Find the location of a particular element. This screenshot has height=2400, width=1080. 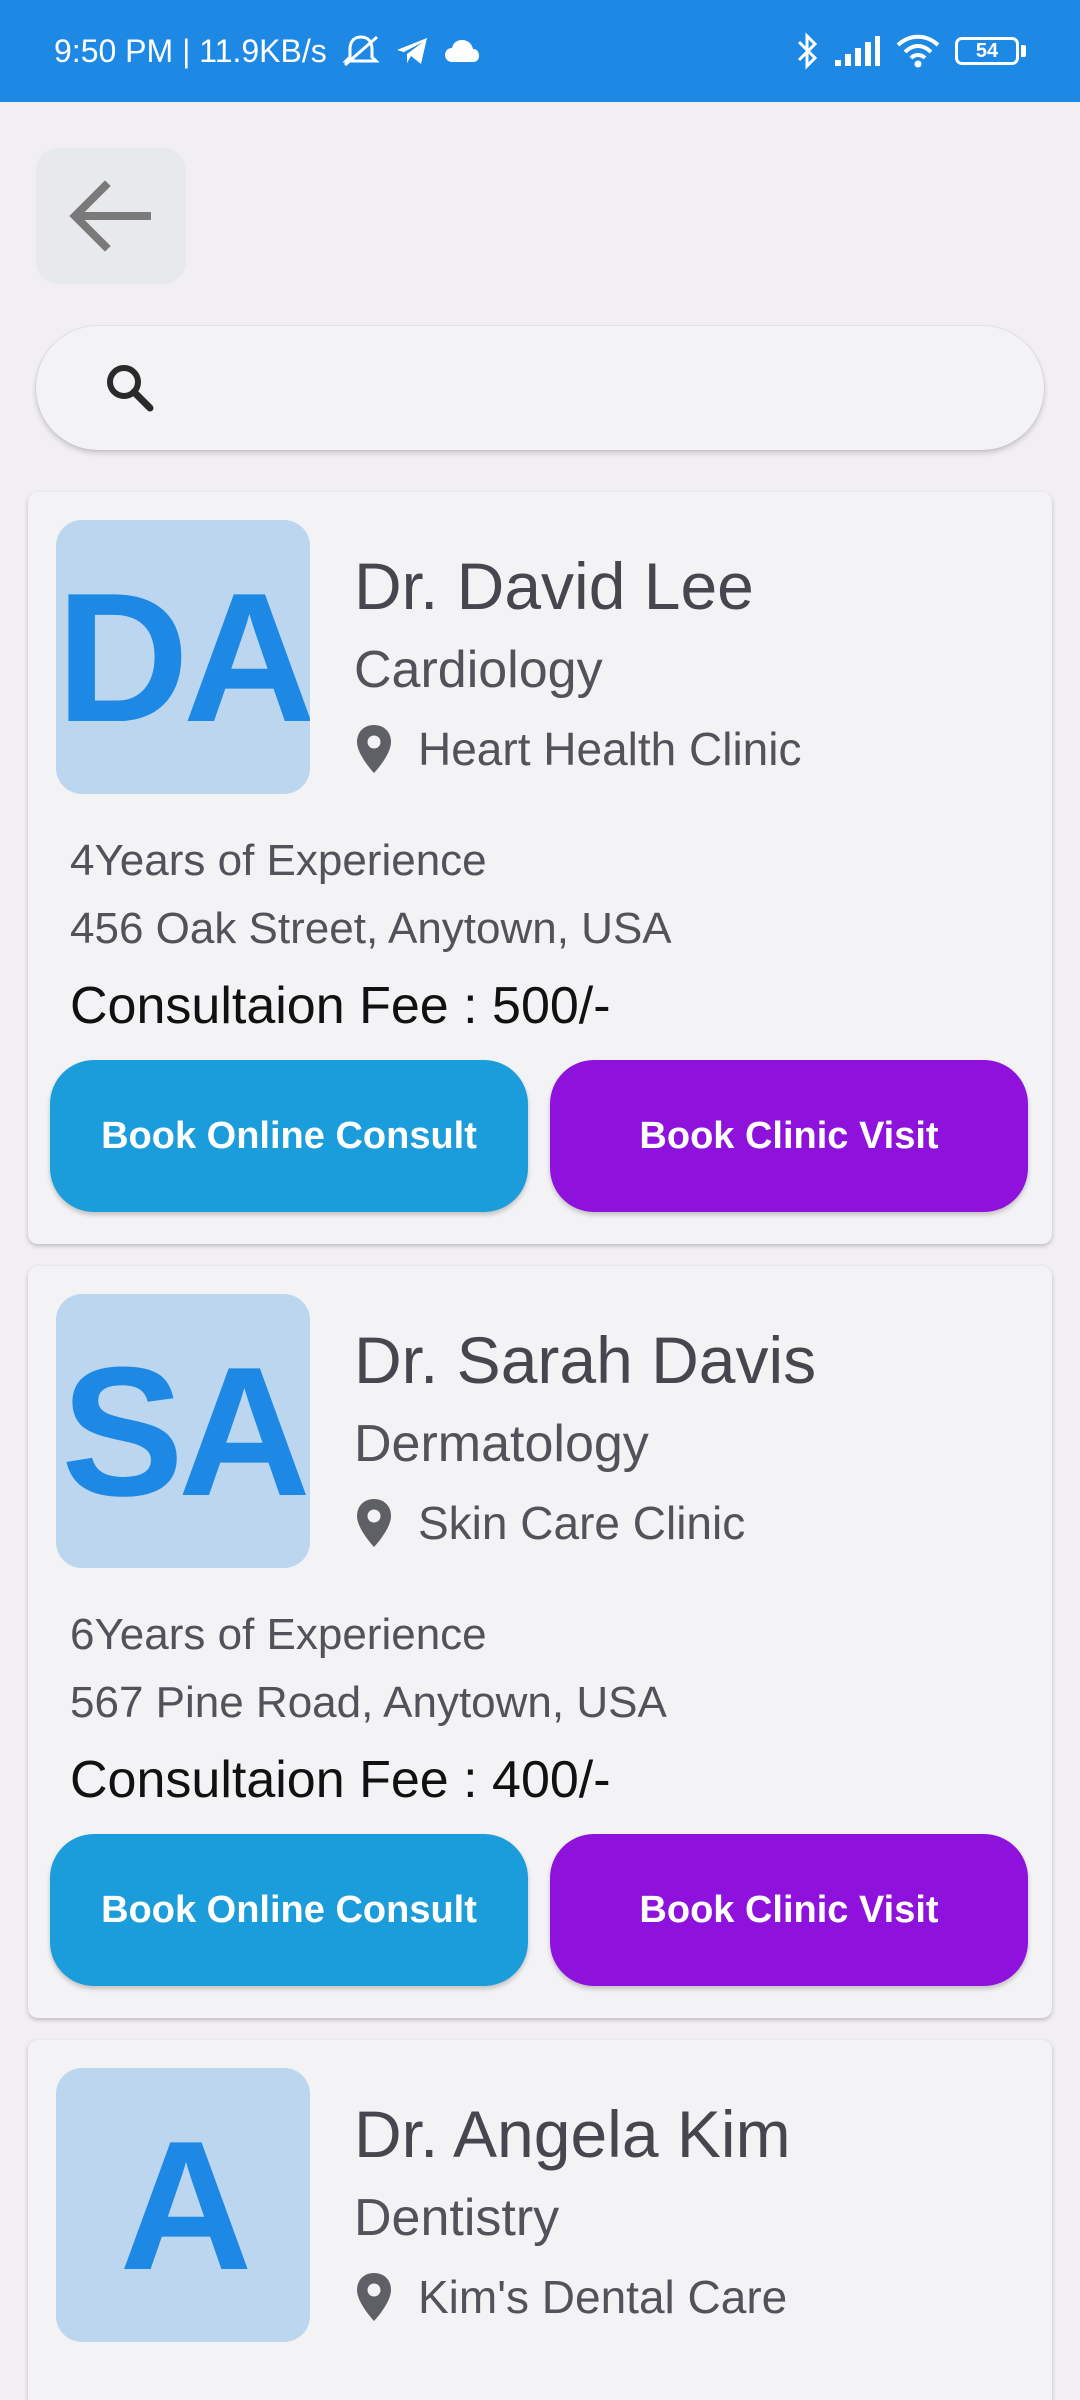

mute-icon is located at coordinates (361, 51).